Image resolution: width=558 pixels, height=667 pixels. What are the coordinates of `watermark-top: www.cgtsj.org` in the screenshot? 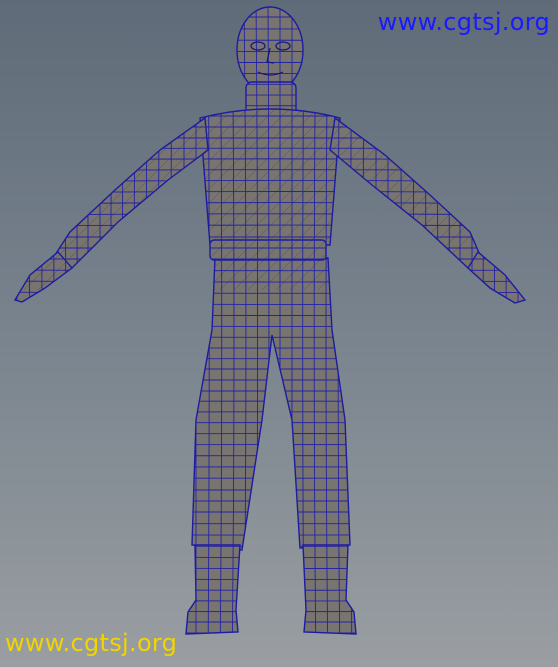 It's located at (463, 22).